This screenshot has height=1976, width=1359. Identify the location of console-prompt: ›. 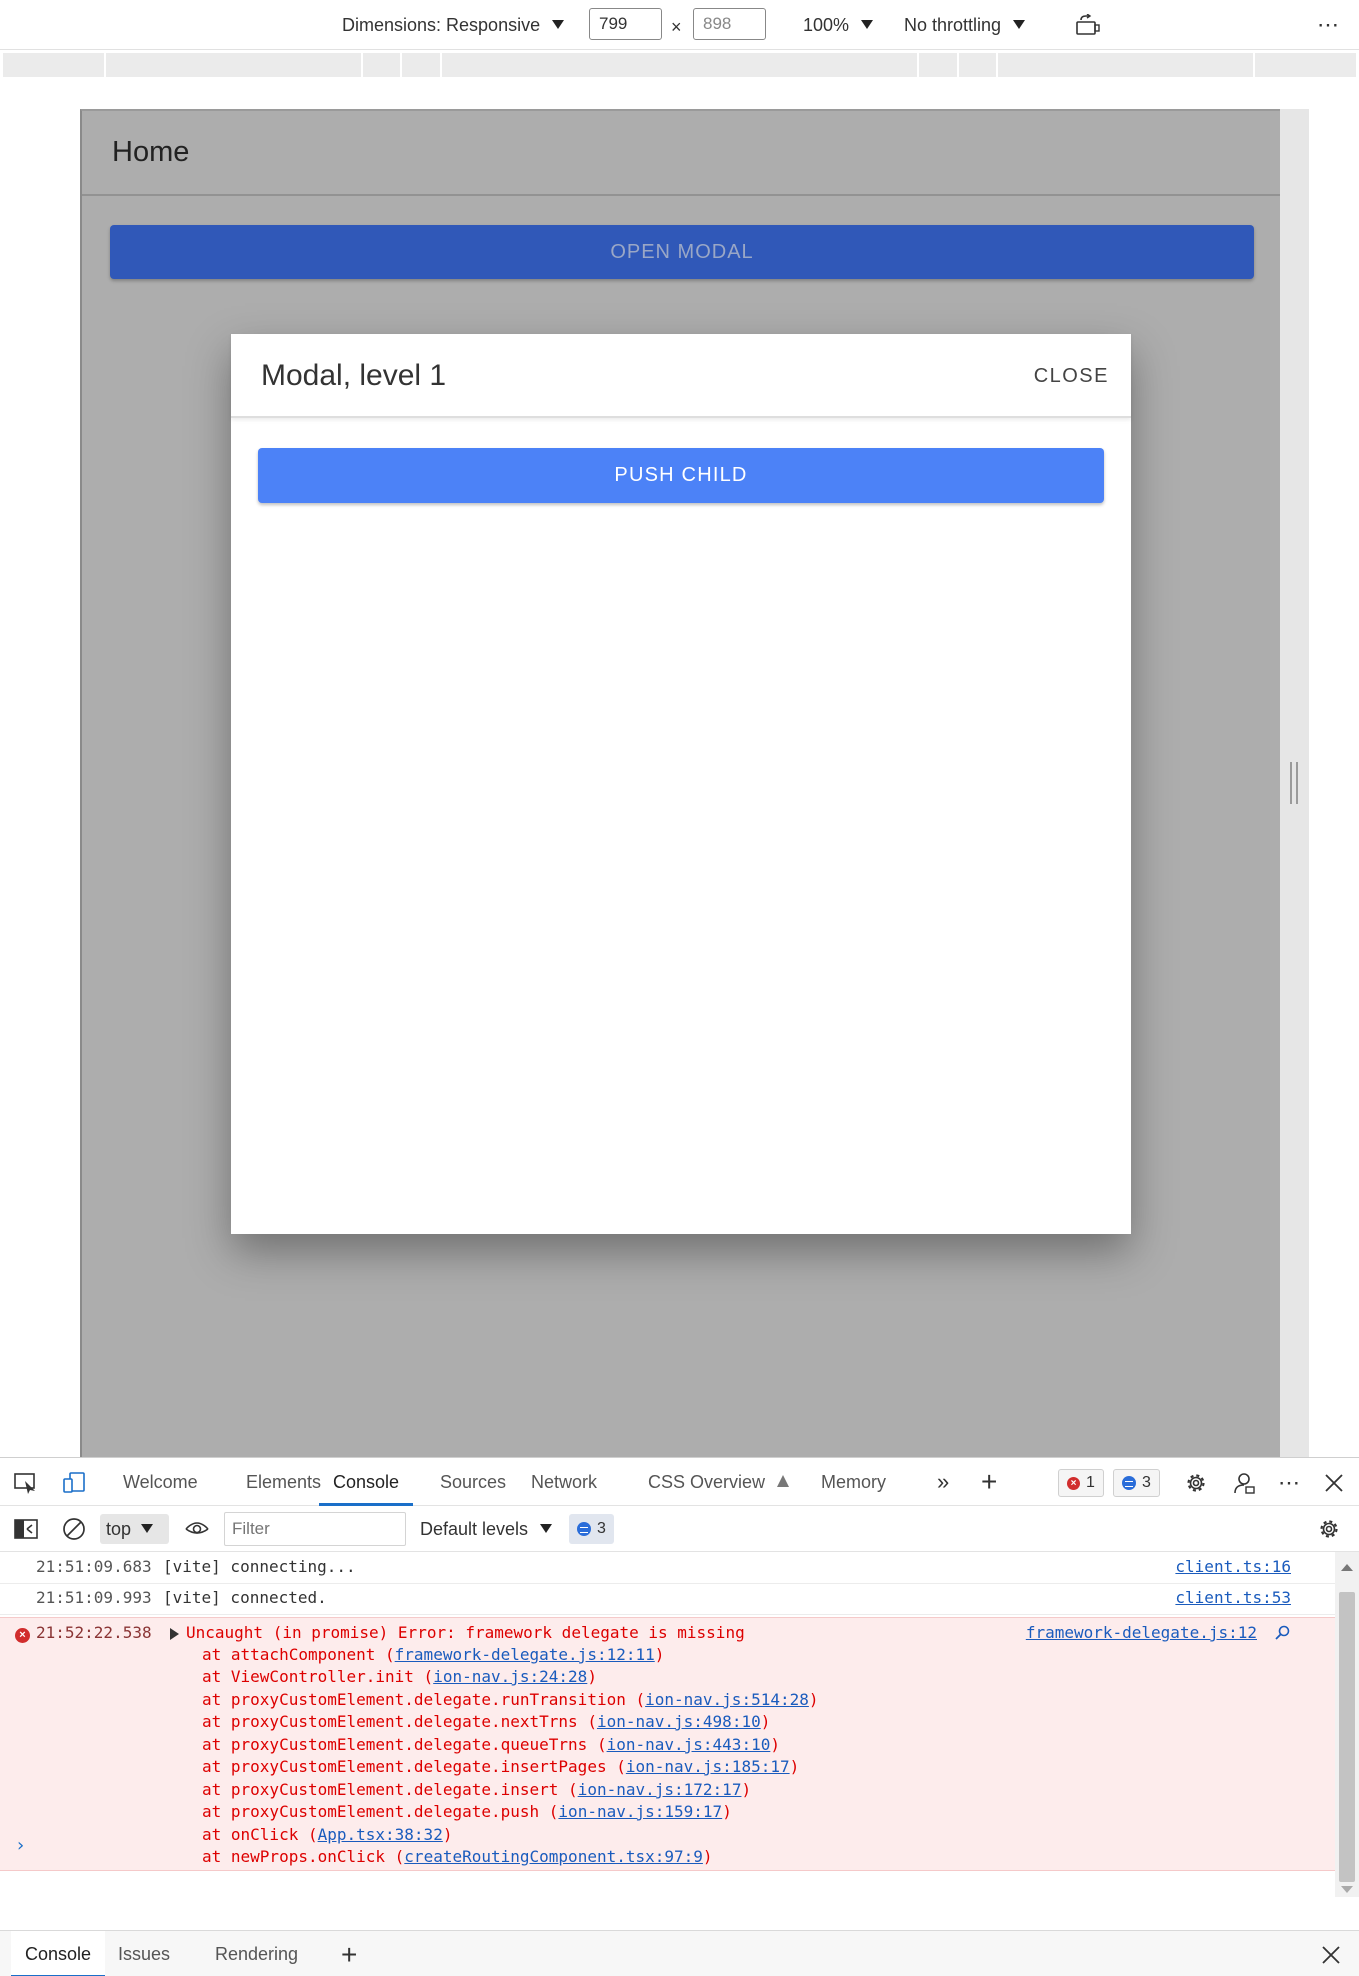
(20, 1845).